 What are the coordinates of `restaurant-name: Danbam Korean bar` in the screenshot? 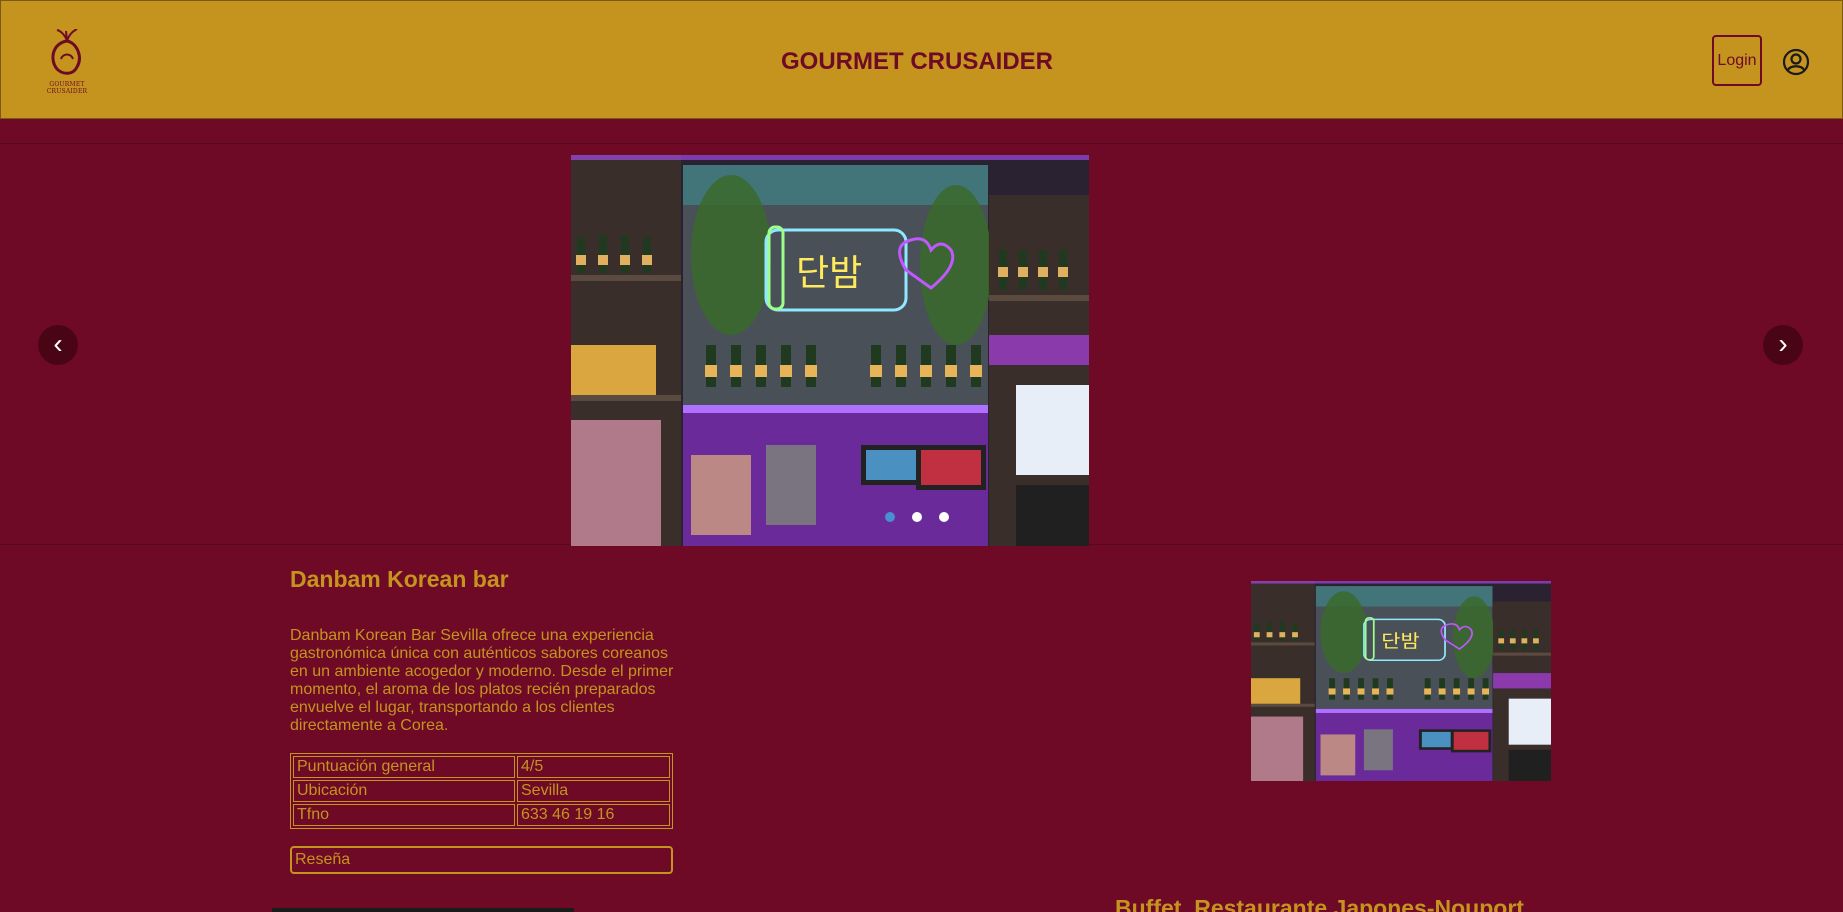 It's located at (399, 579).